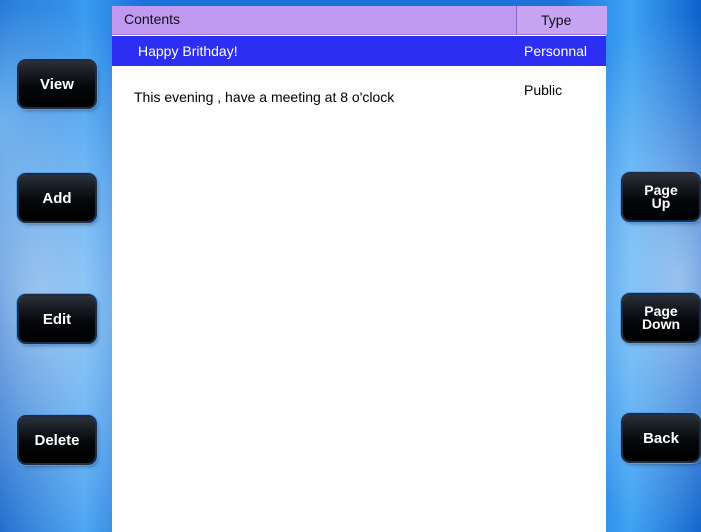 The width and height of the screenshot is (701, 532). I want to click on delete-button: Delete, so click(57, 440).